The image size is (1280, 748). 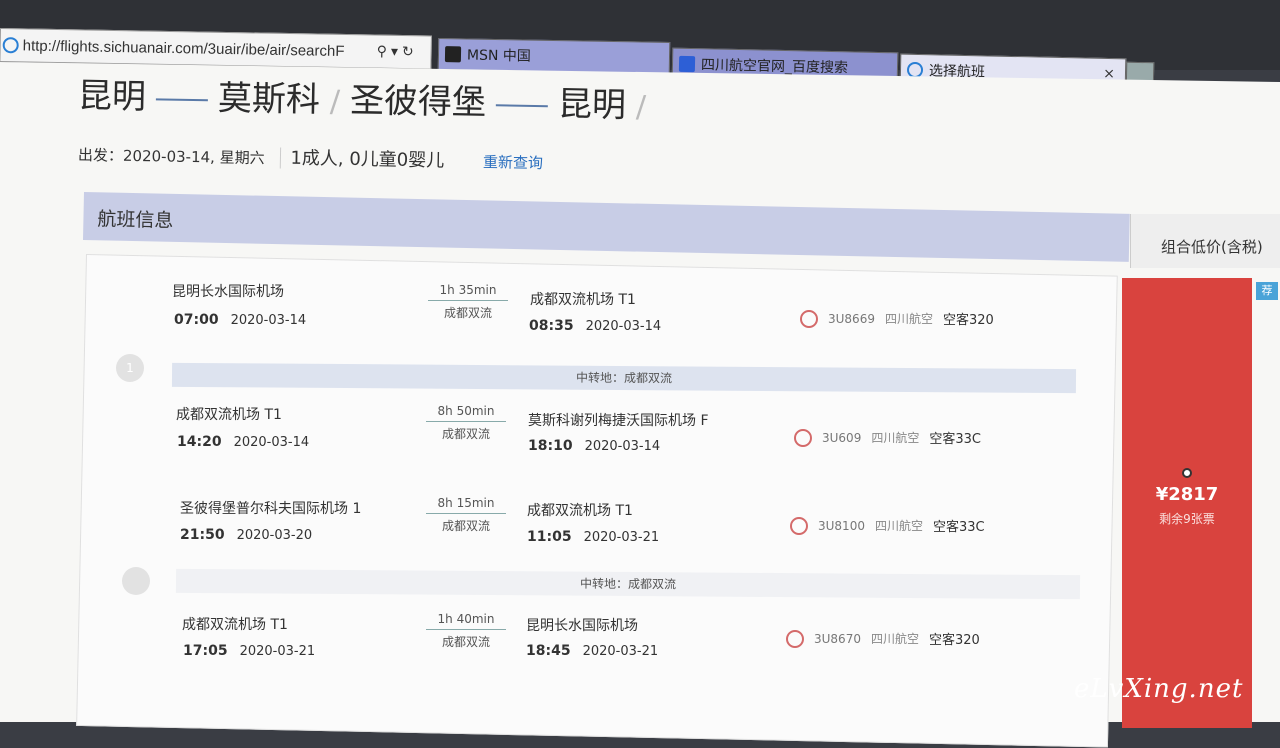 What do you see at coordinates (1187, 473) in the screenshot?
I see `price-radio` at bounding box center [1187, 473].